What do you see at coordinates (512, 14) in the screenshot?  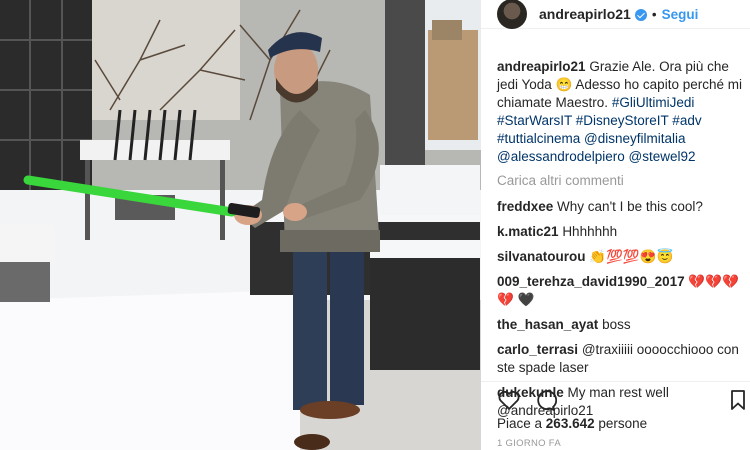 I see `avatar` at bounding box center [512, 14].